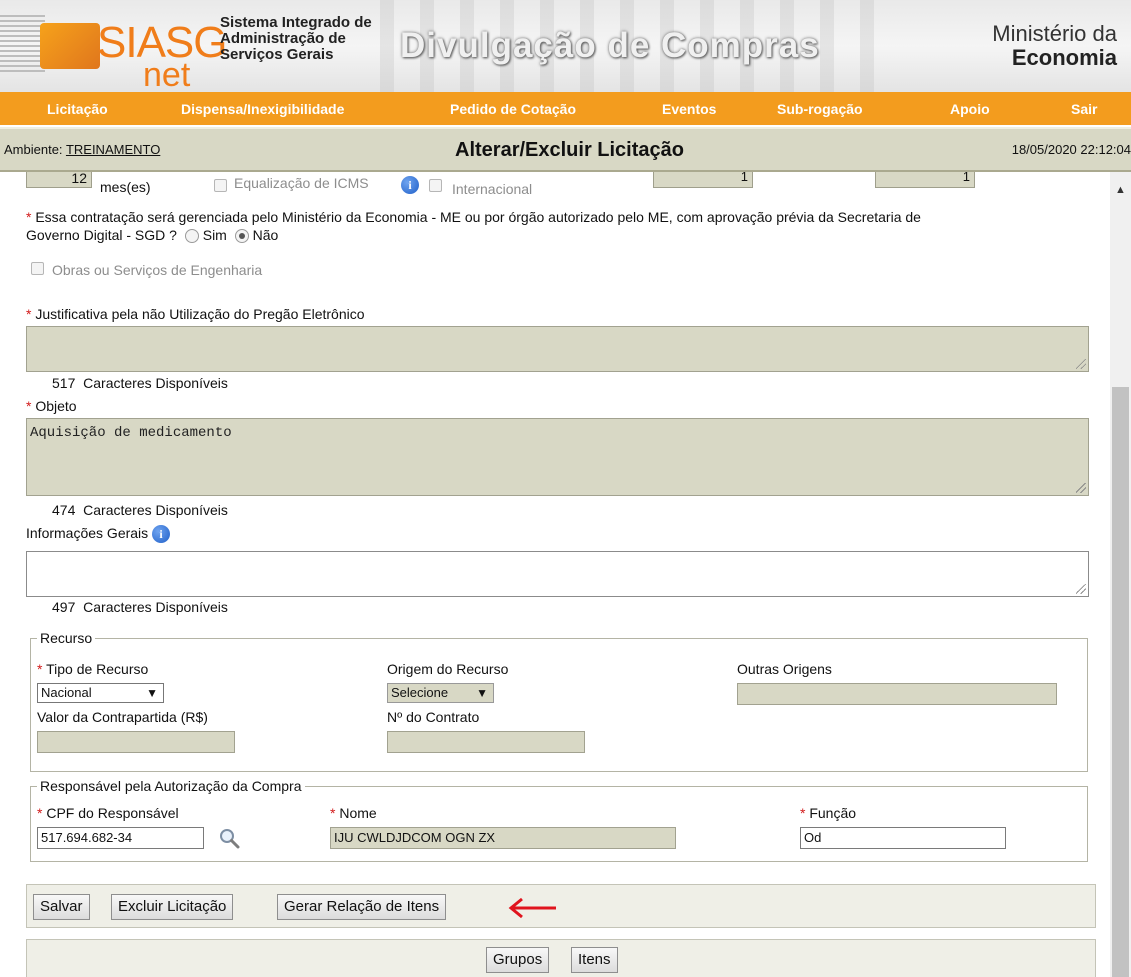  What do you see at coordinates (970, 109) in the screenshot?
I see `menu-item-apoio: Apoio` at bounding box center [970, 109].